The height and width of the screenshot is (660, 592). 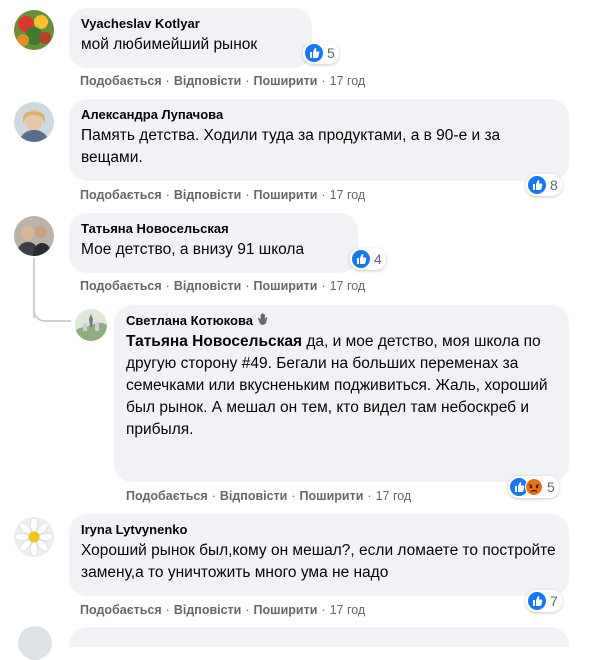 What do you see at coordinates (319, 115) in the screenshot?
I see `comment-author: Александра Лупачова` at bounding box center [319, 115].